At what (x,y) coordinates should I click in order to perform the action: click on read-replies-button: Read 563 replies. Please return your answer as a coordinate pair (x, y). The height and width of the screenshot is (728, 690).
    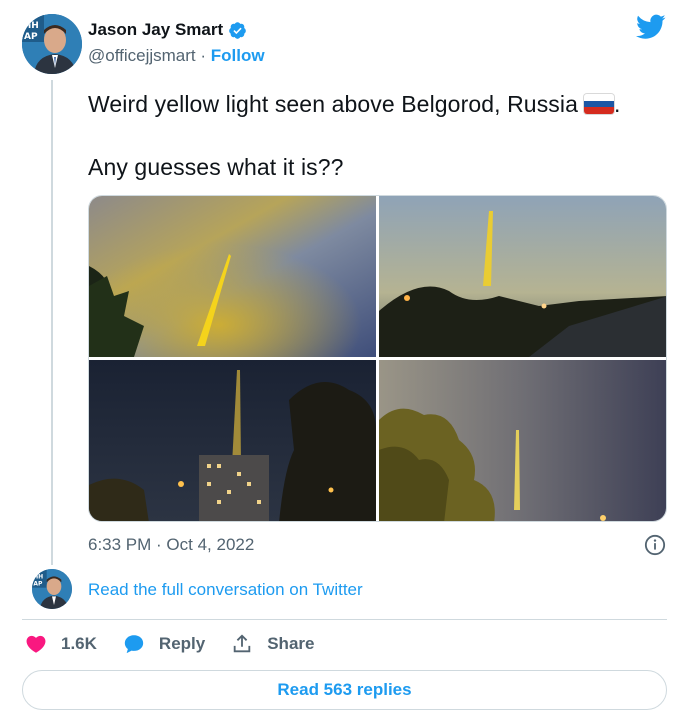
    Looking at the image, I should click on (344, 690).